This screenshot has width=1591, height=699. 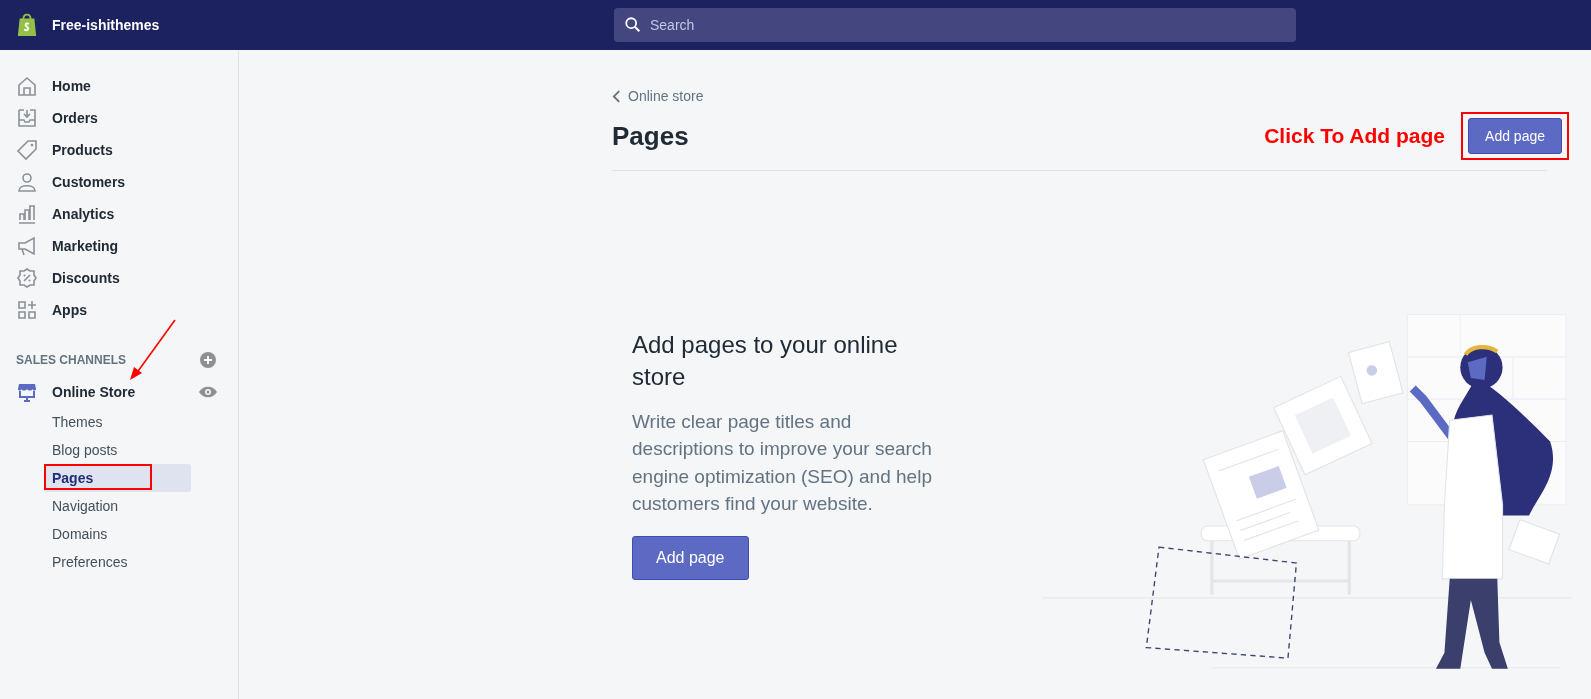 What do you see at coordinates (119, 182) in the screenshot?
I see `nav-item: Customers` at bounding box center [119, 182].